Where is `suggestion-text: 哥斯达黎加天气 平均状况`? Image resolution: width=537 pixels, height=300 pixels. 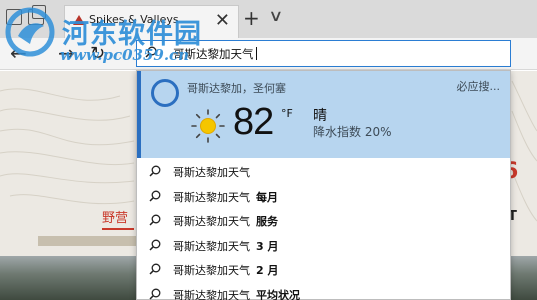 suggestion-text: 哥斯达黎加天气 平均状况 is located at coordinates (236, 294).